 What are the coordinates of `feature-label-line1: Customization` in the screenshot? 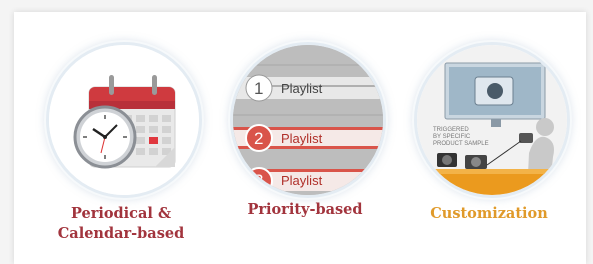 It's located at (489, 213).